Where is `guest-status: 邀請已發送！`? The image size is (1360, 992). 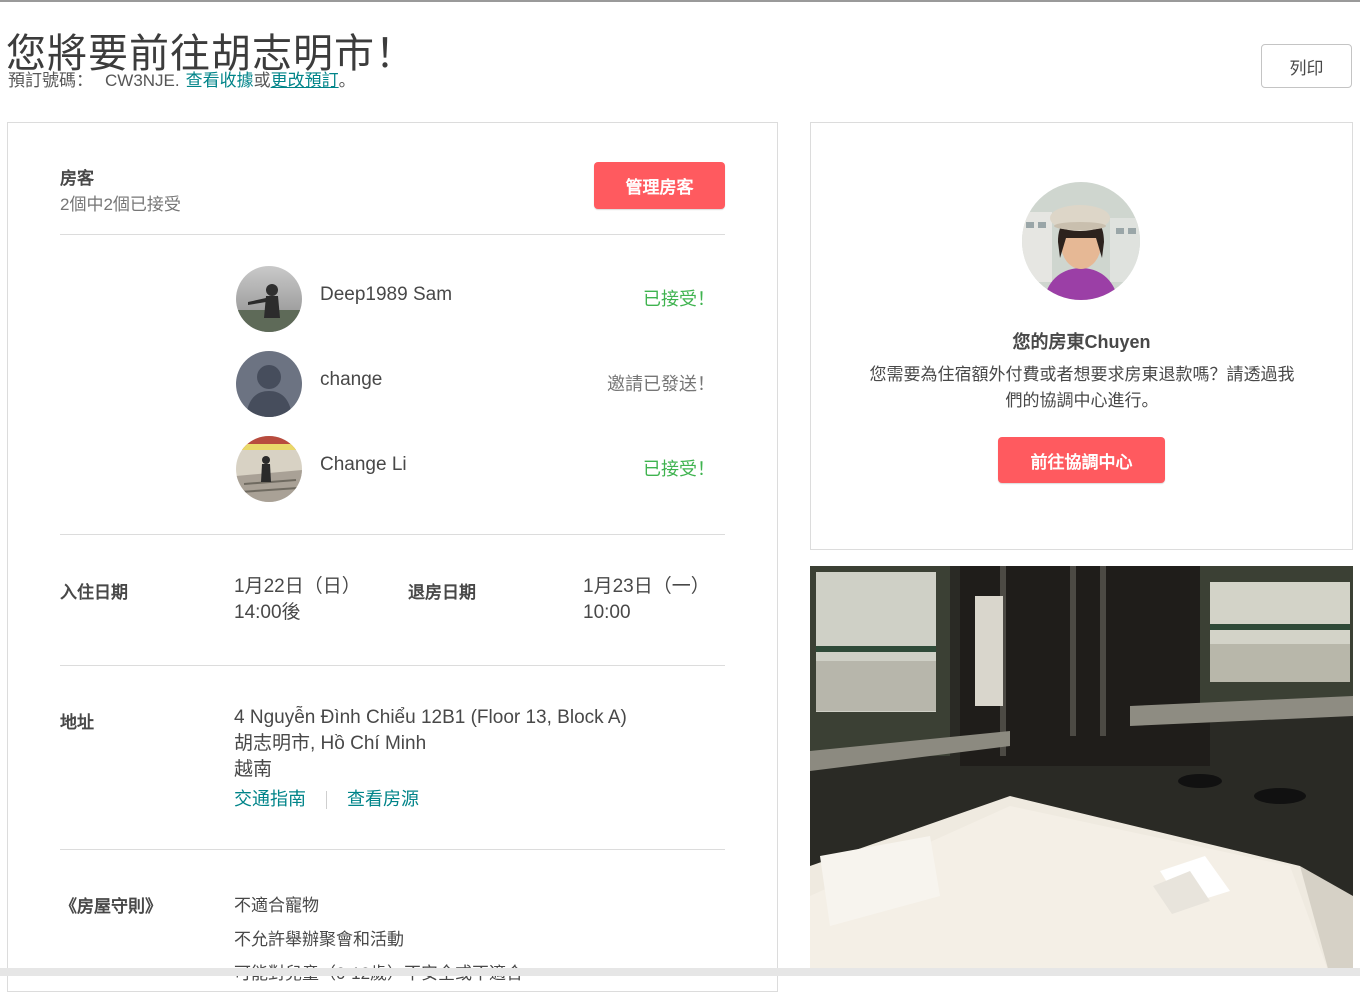 guest-status: 邀請已發送！ is located at coordinates (661, 384).